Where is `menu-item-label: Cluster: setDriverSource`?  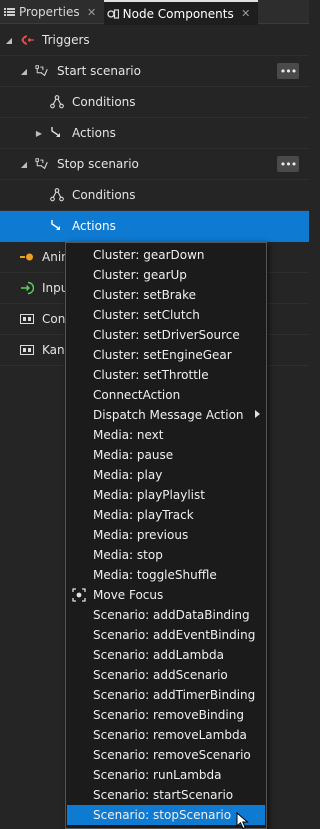
menu-item-label: Cluster: setDriverSource is located at coordinates (166, 335).